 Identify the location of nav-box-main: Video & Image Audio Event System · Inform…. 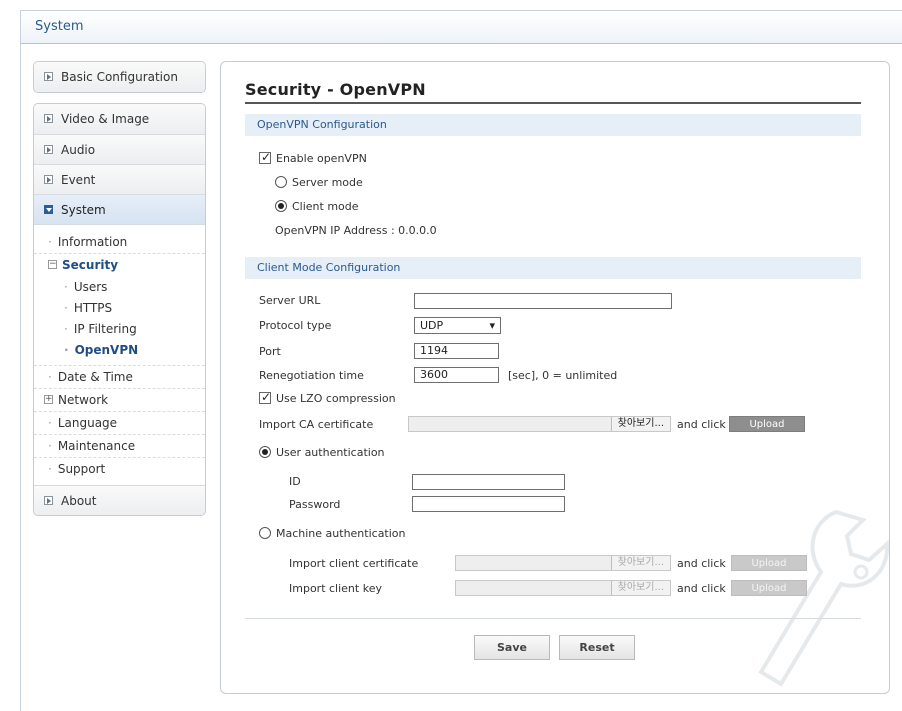
(119, 309).